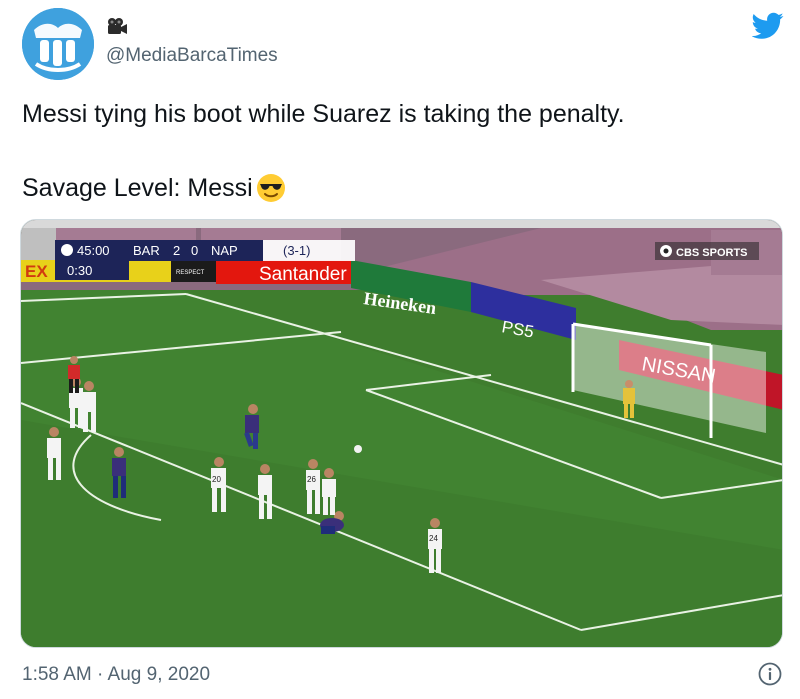 Image resolution: width=800 pixels, height=699 pixels. Describe the element at coordinates (146, 250) in the screenshot. I see `home-team: BAR` at that location.